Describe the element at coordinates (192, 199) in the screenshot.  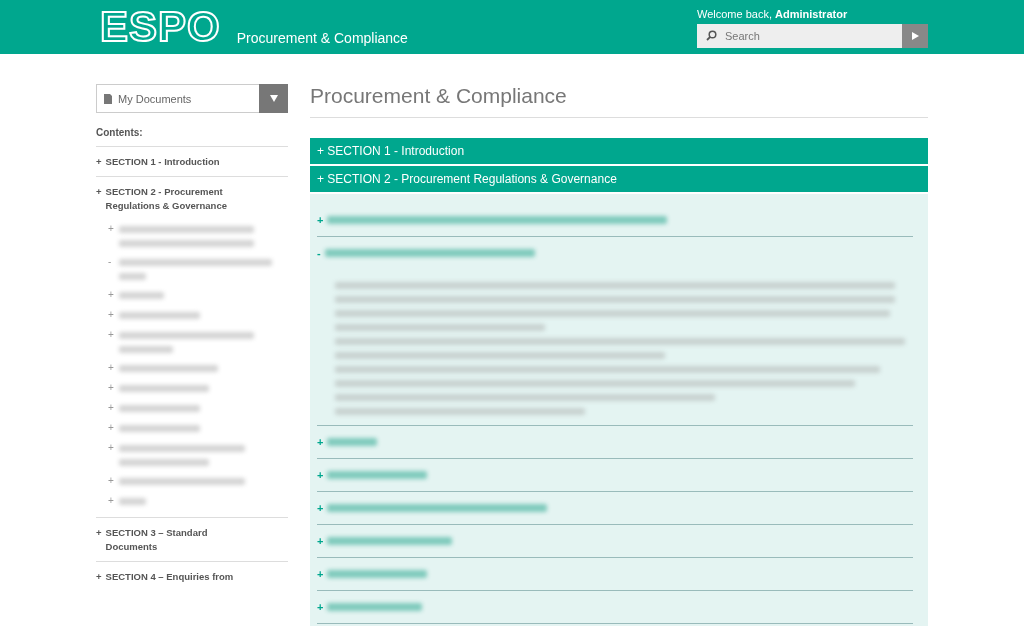
I see `contents-section-link: + SECTION 2 - Procurement Regulations & Governance` at that location.